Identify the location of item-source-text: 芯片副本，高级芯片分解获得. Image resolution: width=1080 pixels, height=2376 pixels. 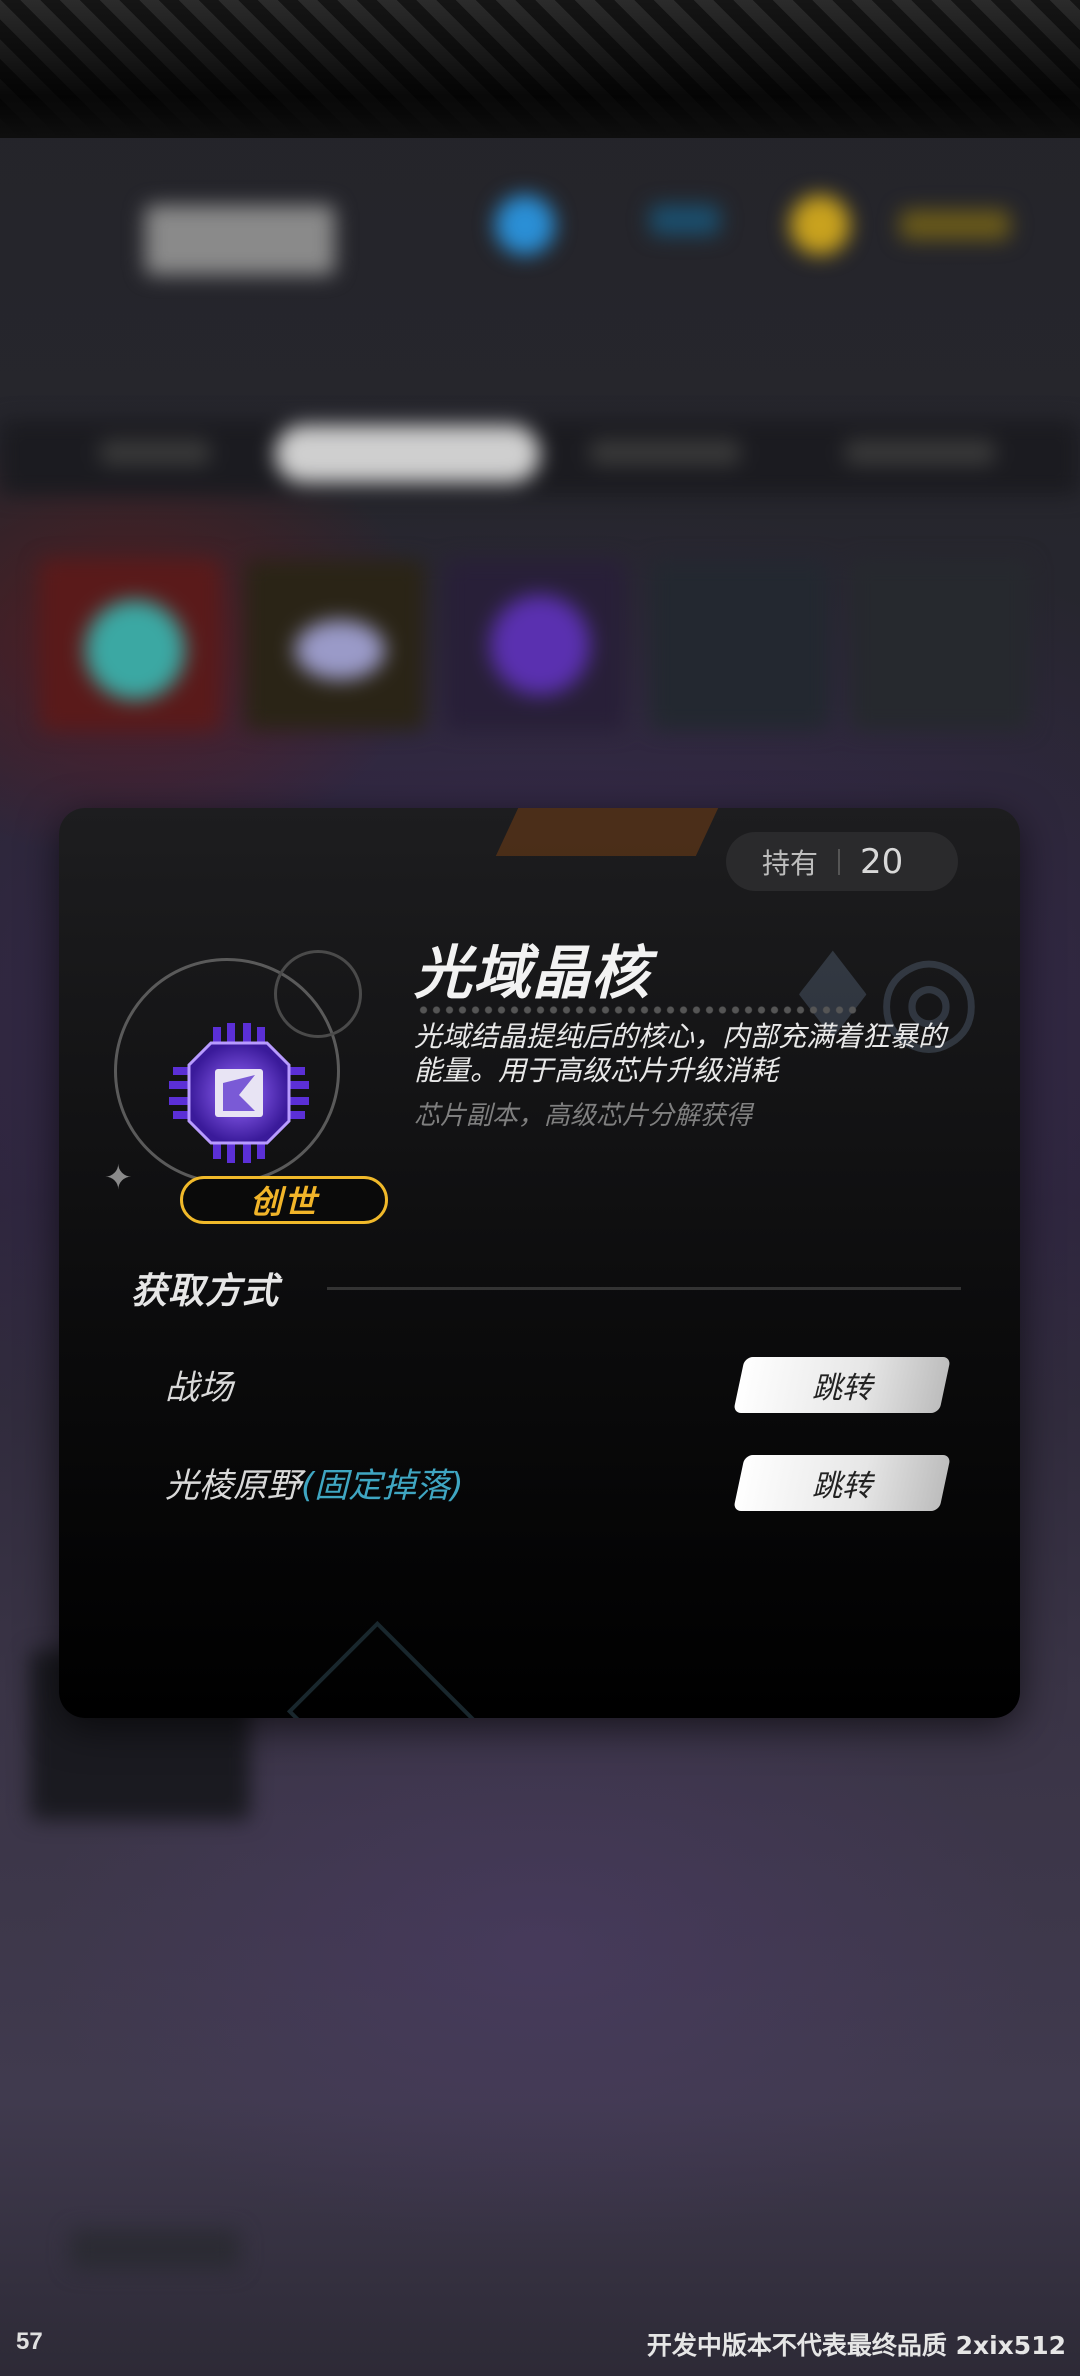
(583, 1116).